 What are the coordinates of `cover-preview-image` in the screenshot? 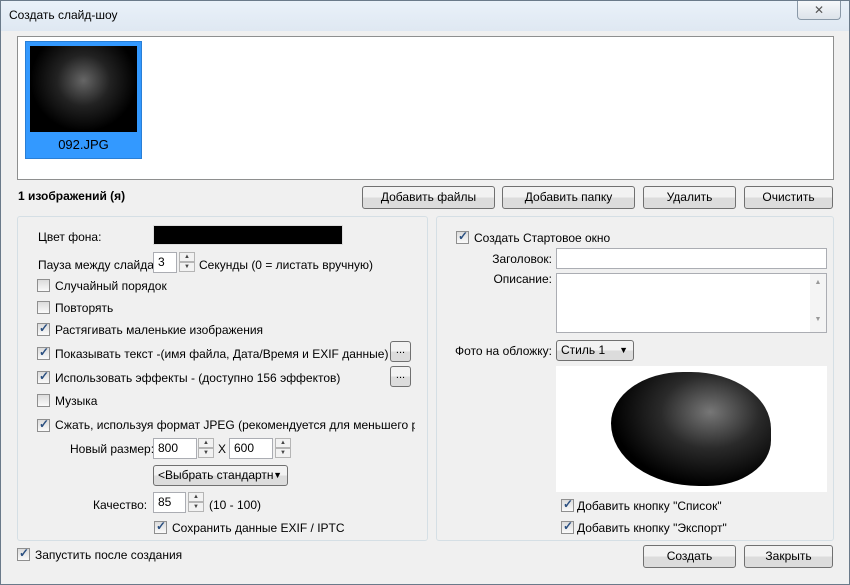 It's located at (691, 429).